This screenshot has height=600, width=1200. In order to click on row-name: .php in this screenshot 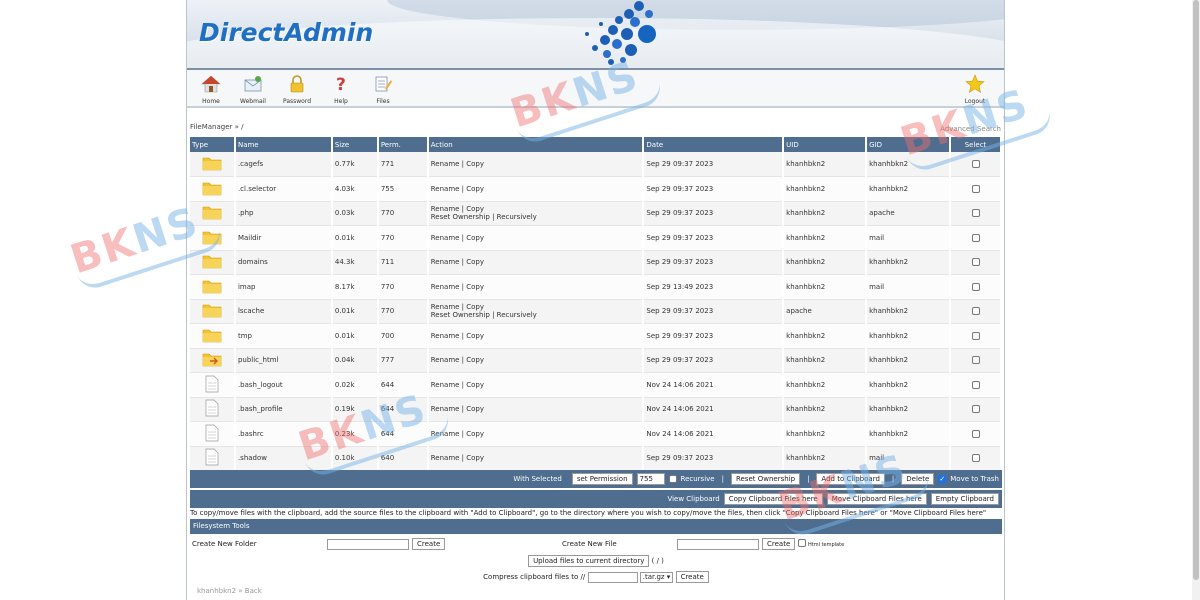, I will do `click(283, 213)`.